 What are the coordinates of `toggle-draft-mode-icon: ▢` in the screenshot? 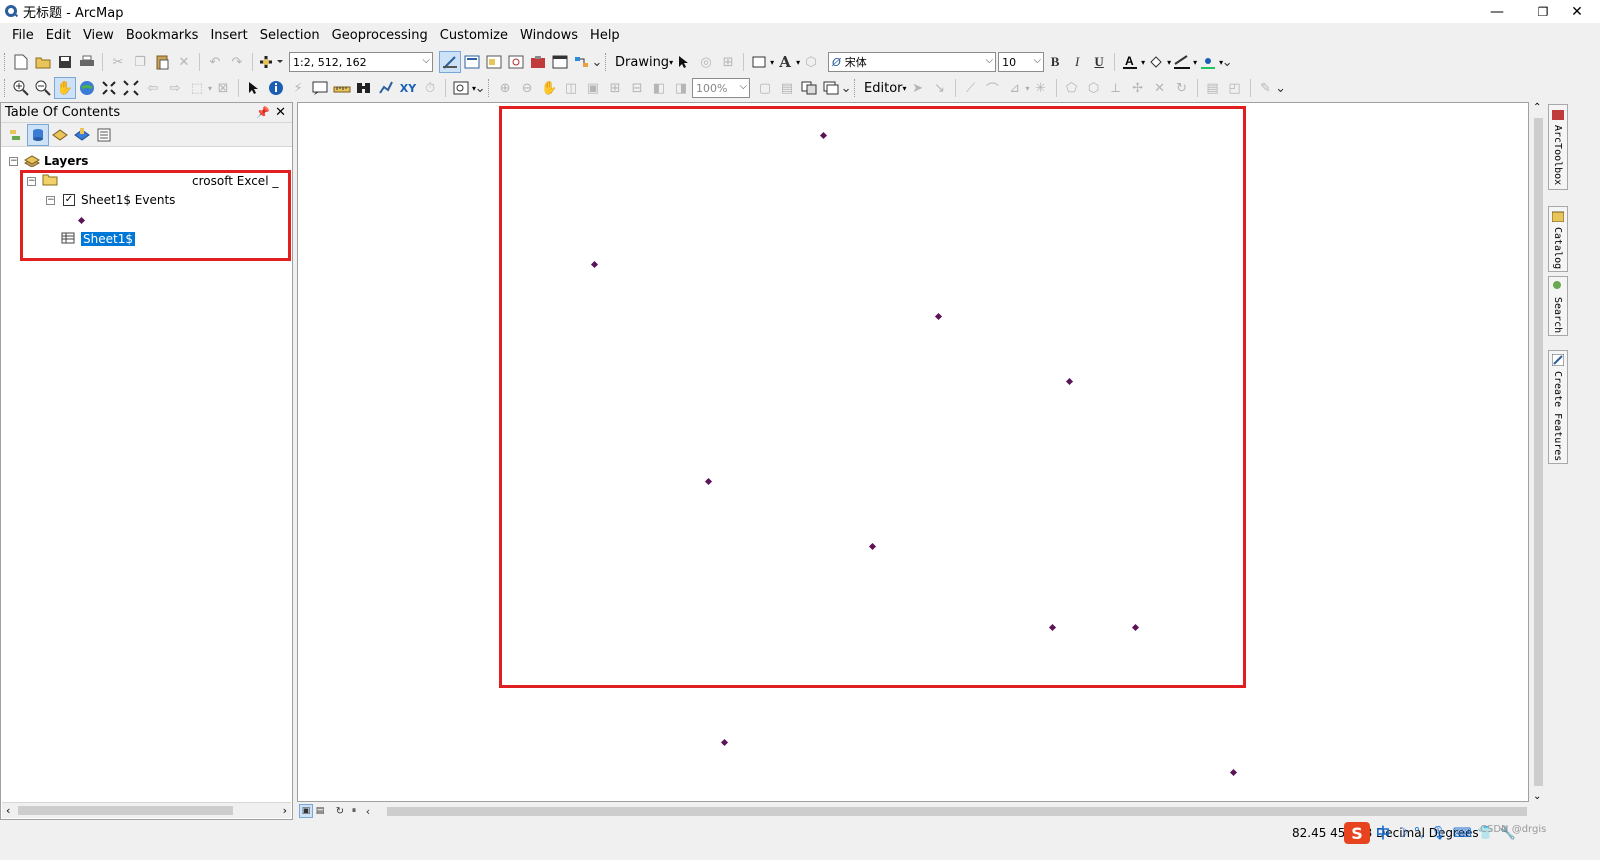 It's located at (765, 88).